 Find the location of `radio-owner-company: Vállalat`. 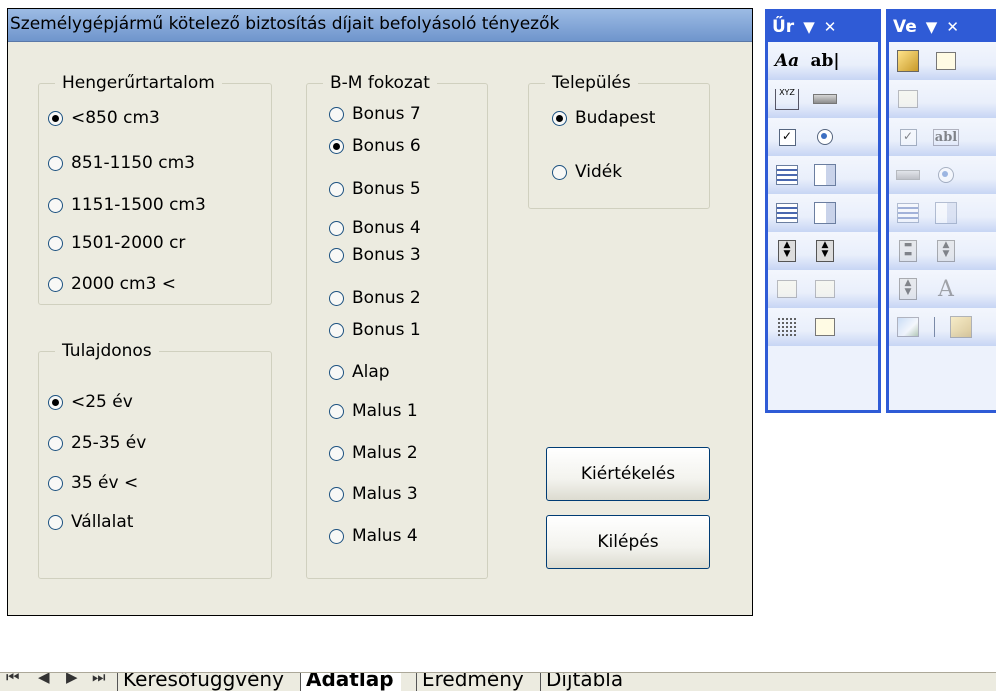

radio-owner-company: Vállalat is located at coordinates (90, 522).